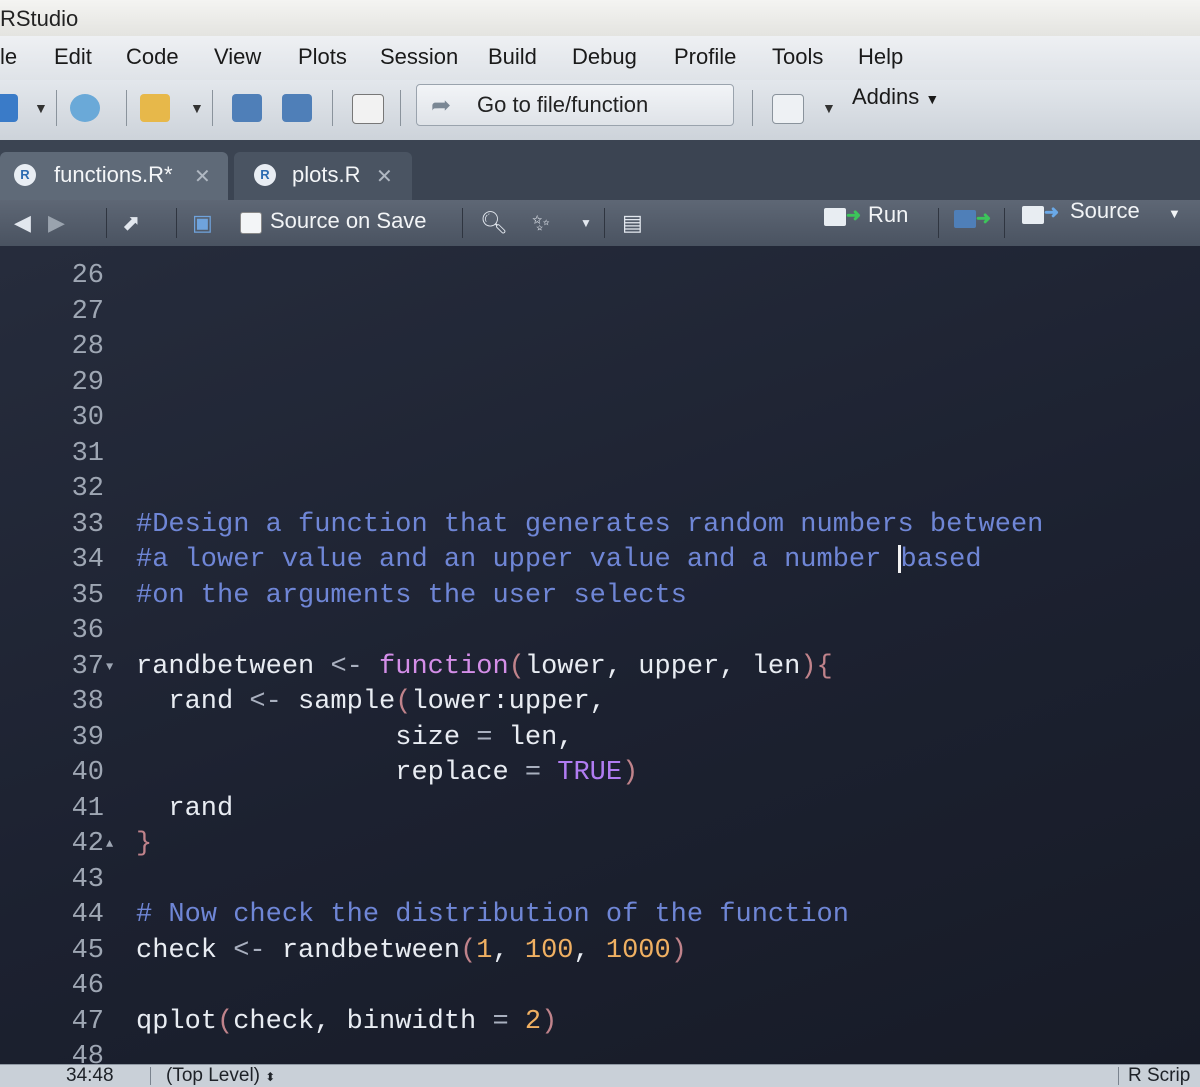  I want to click on show-in-window-icon: ⬈, so click(131, 223).